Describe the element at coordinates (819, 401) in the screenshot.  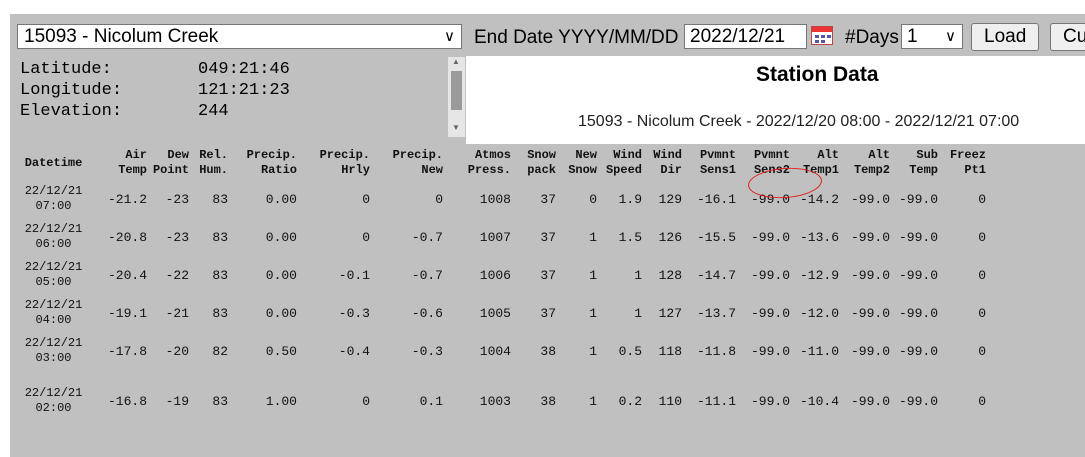
I see `table-cell: -10.4` at that location.